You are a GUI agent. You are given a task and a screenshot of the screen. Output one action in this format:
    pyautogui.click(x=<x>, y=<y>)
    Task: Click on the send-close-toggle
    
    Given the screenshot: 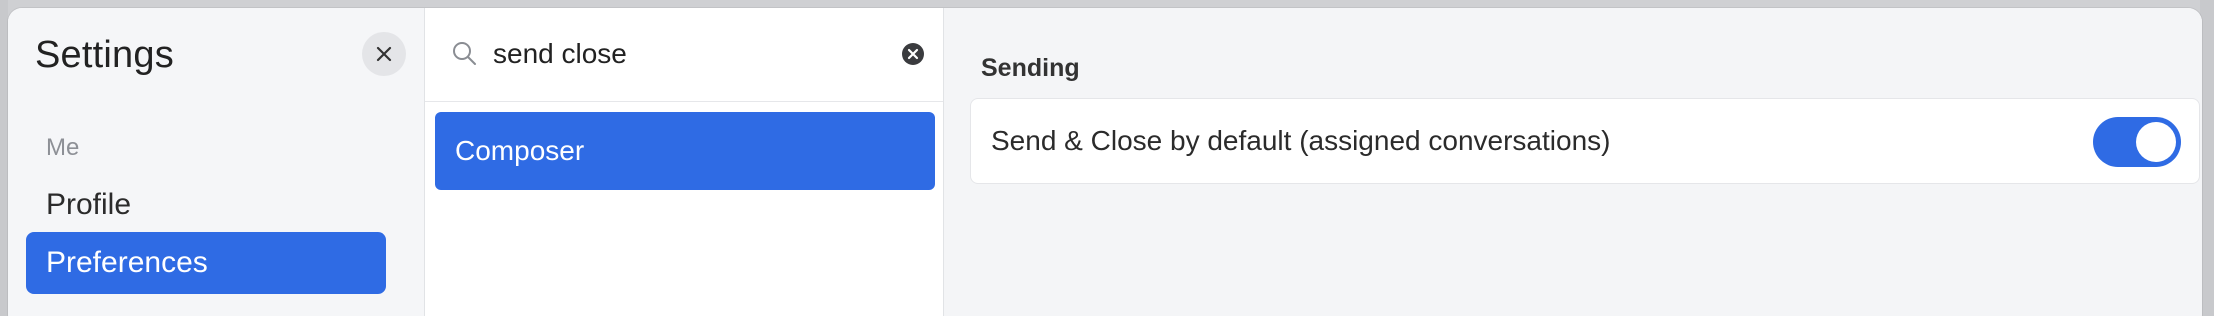 What is the action you would take?
    pyautogui.click(x=2137, y=142)
    